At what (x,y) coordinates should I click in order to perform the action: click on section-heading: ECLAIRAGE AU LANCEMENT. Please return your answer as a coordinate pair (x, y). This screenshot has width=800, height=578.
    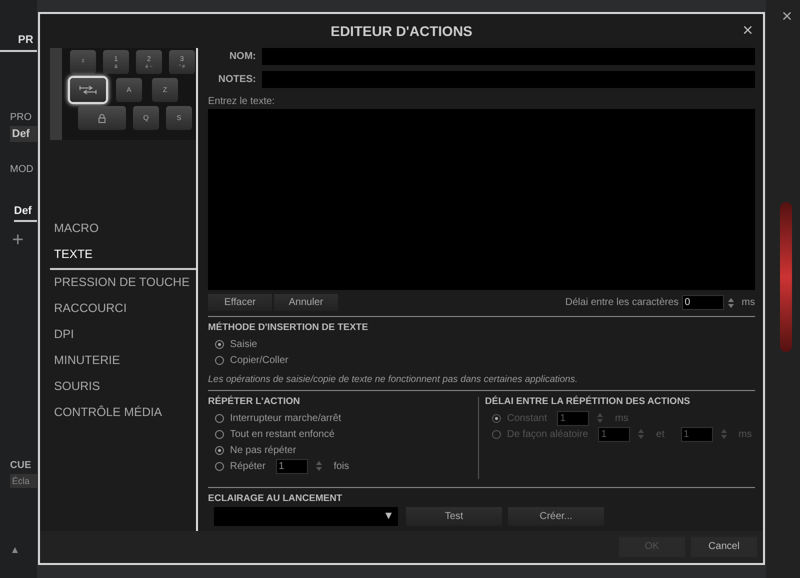
    Looking at the image, I should click on (276, 498).